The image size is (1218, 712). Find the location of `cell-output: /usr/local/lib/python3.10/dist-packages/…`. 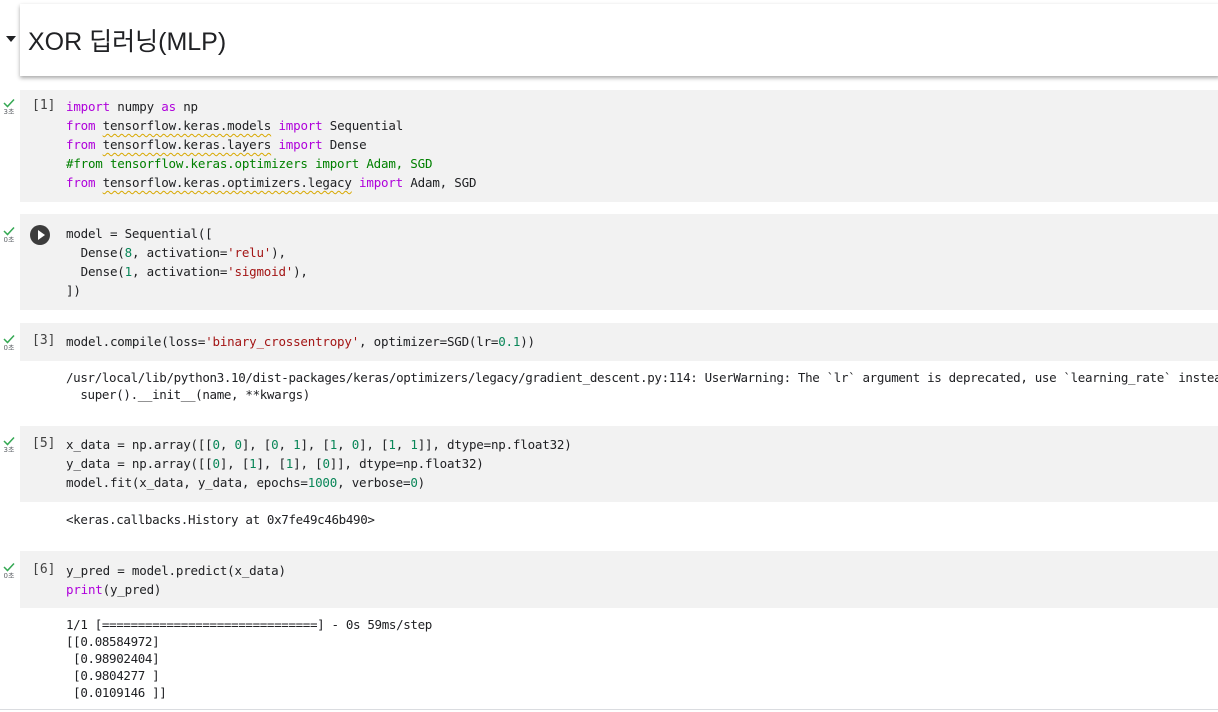

cell-output: /usr/local/lib/python3.10/dist-packages/… is located at coordinates (642, 386).